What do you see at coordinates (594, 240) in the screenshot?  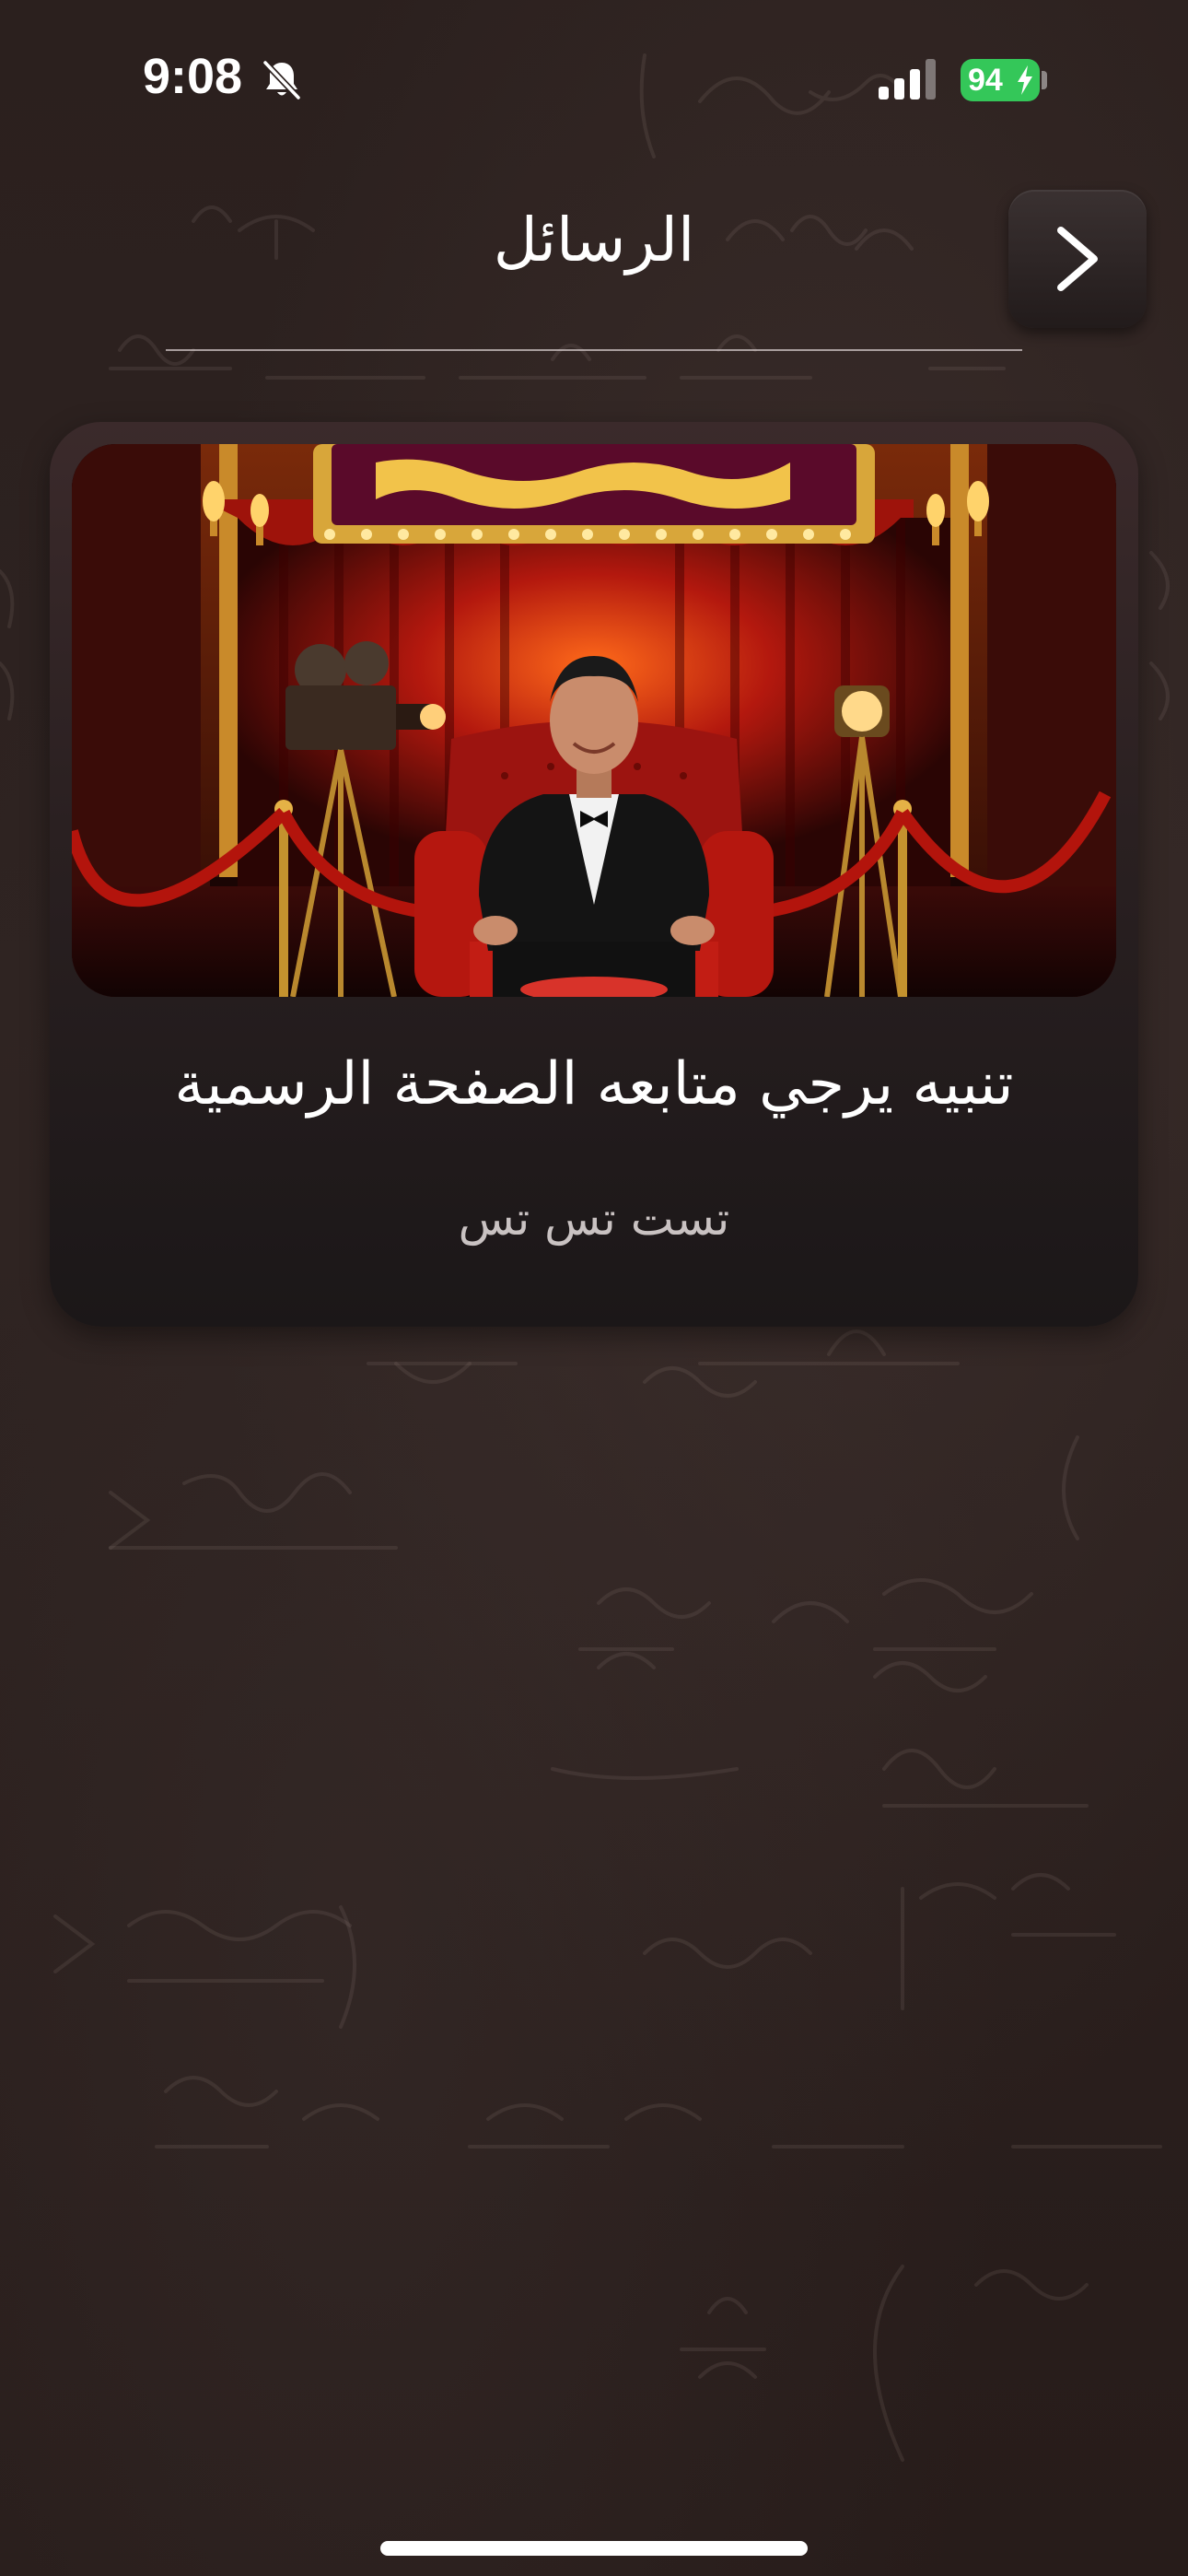 I see `page-title: الرسائل` at bounding box center [594, 240].